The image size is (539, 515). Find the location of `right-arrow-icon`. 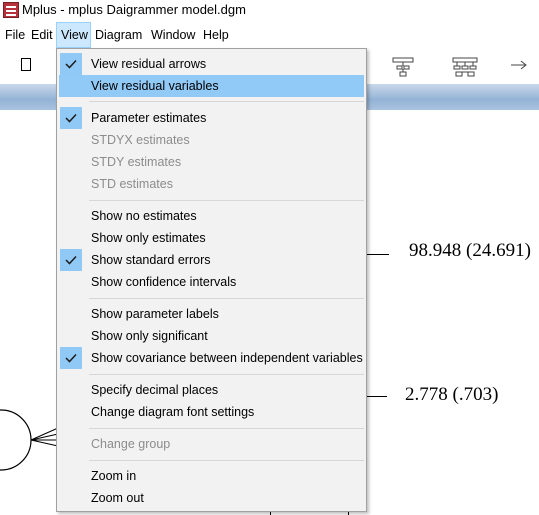

right-arrow-icon is located at coordinates (519, 65).